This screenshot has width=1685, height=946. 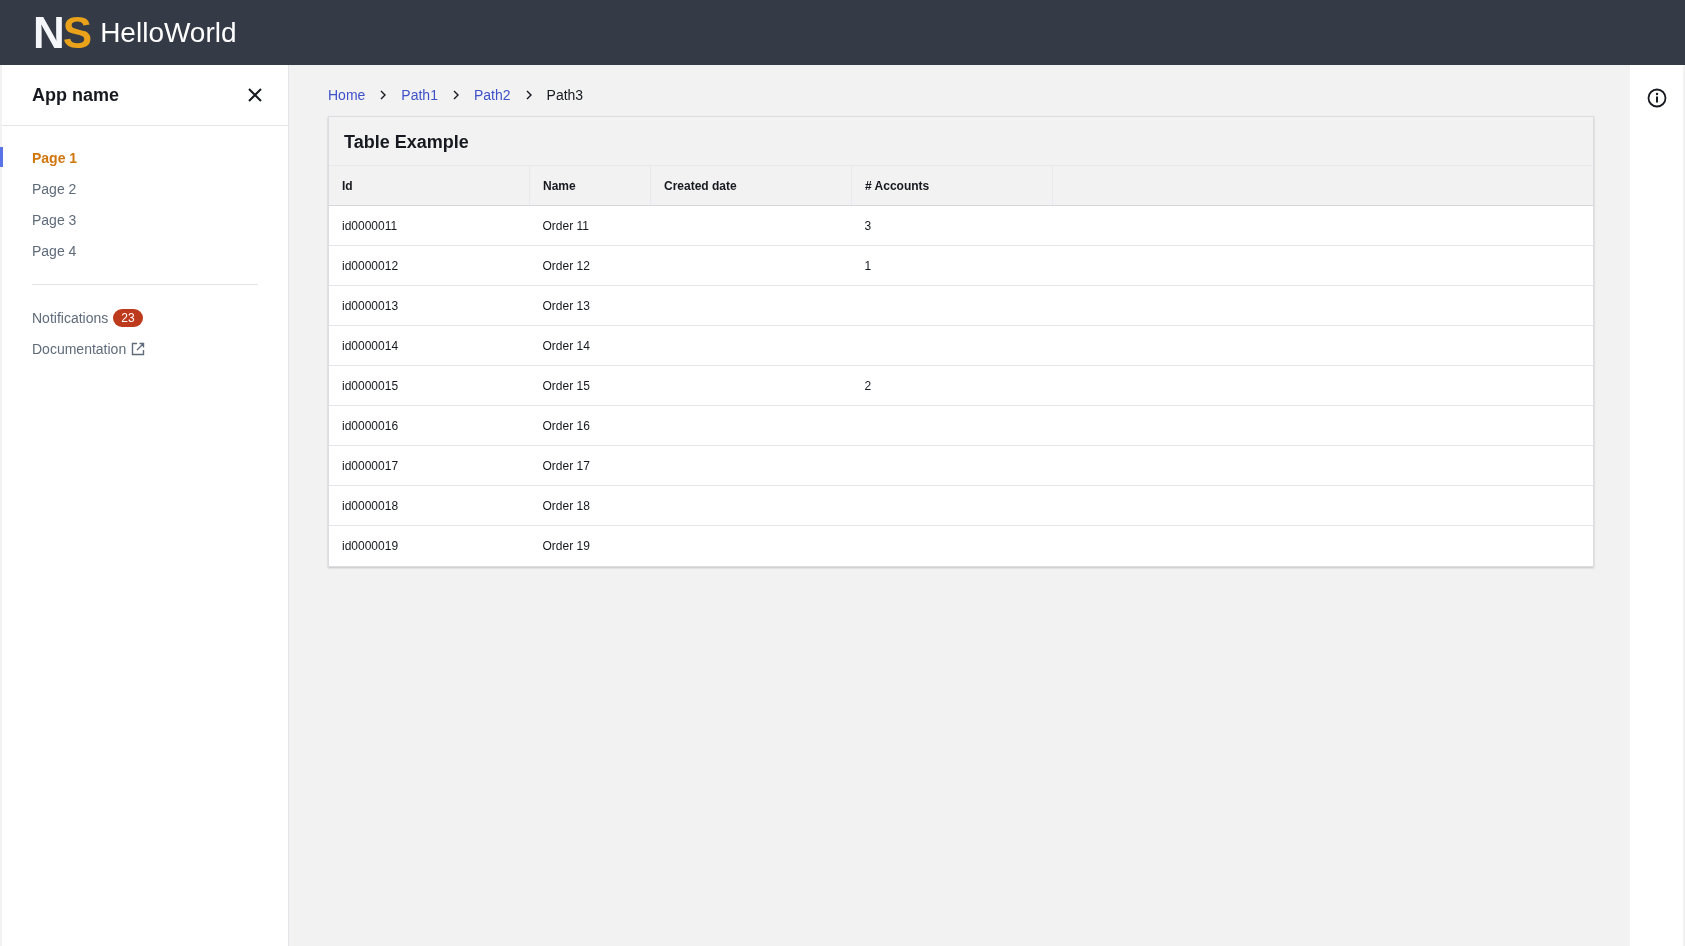 What do you see at coordinates (1656, 98) in the screenshot?
I see `info-icon` at bounding box center [1656, 98].